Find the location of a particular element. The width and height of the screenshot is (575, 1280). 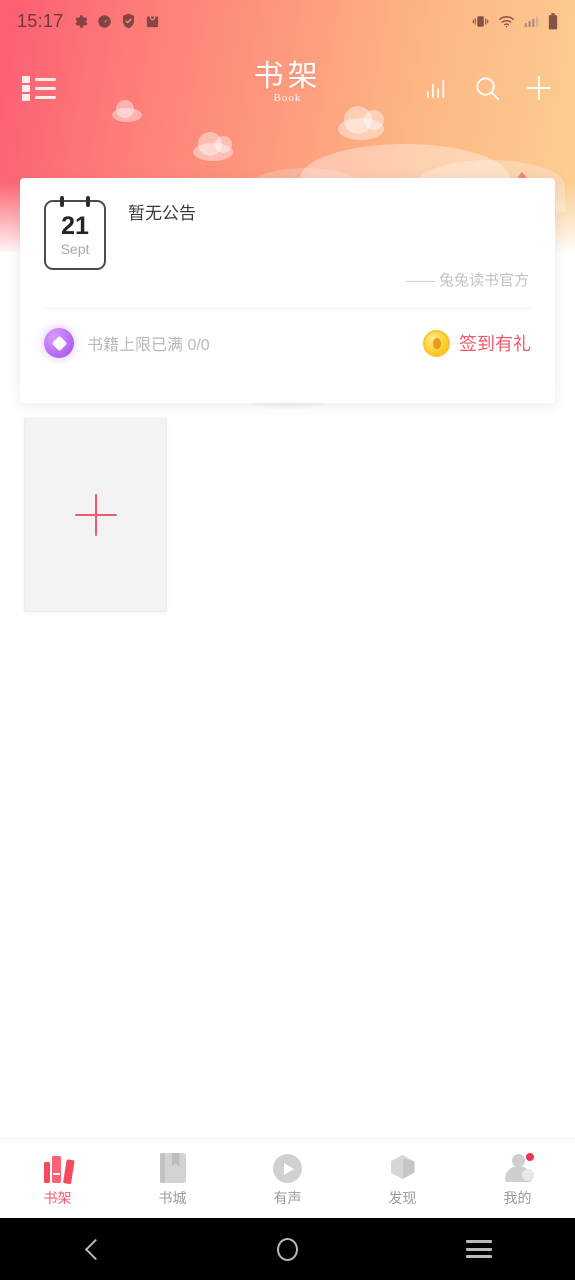

notification-badge is located at coordinates (529, 1157).